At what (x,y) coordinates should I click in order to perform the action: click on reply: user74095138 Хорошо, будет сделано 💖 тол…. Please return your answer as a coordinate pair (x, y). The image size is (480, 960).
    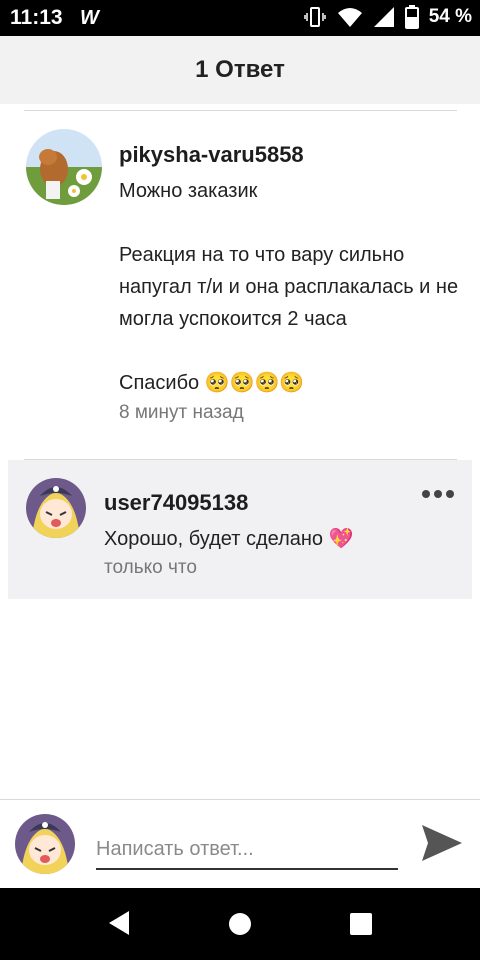
    Looking at the image, I should click on (240, 529).